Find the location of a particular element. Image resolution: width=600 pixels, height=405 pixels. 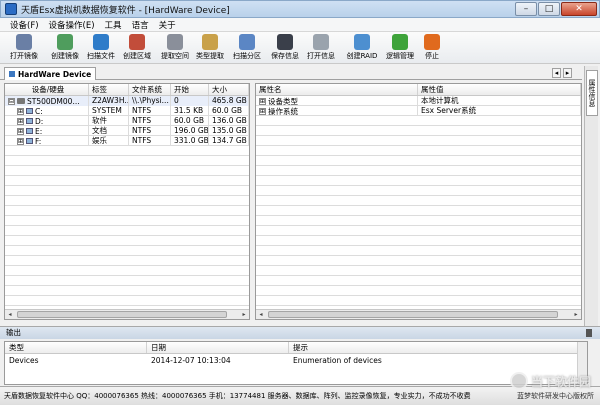

pin-icon is located at coordinates (589, 333).